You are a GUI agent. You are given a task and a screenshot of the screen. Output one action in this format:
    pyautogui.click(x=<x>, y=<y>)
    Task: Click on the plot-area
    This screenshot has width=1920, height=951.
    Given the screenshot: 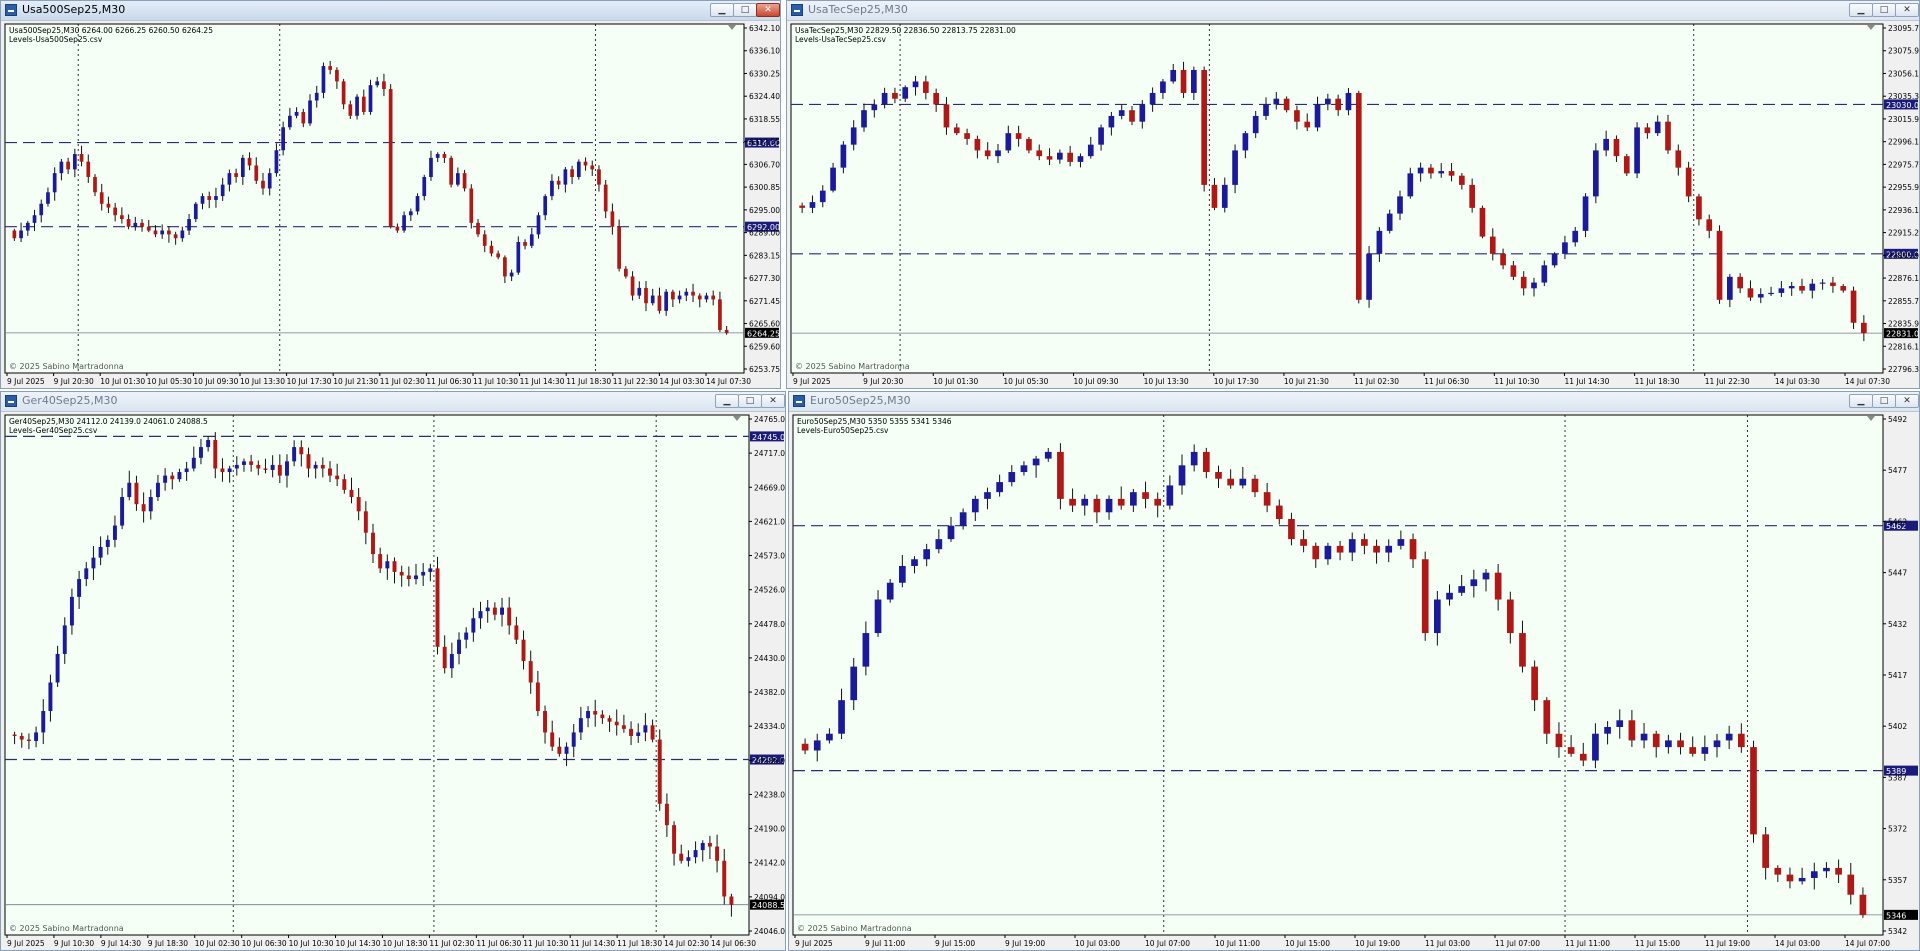 What is the action you would take?
    pyautogui.click(x=374, y=198)
    